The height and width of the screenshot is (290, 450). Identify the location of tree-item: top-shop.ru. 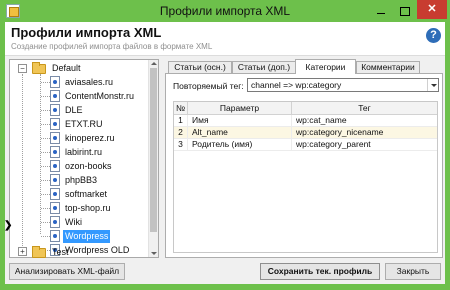
(80, 208).